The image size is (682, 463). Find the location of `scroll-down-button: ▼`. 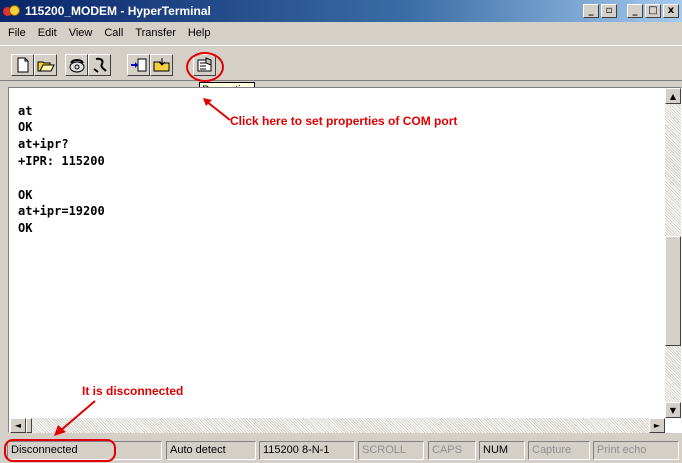

scroll-down-button: ▼ is located at coordinates (673, 410).